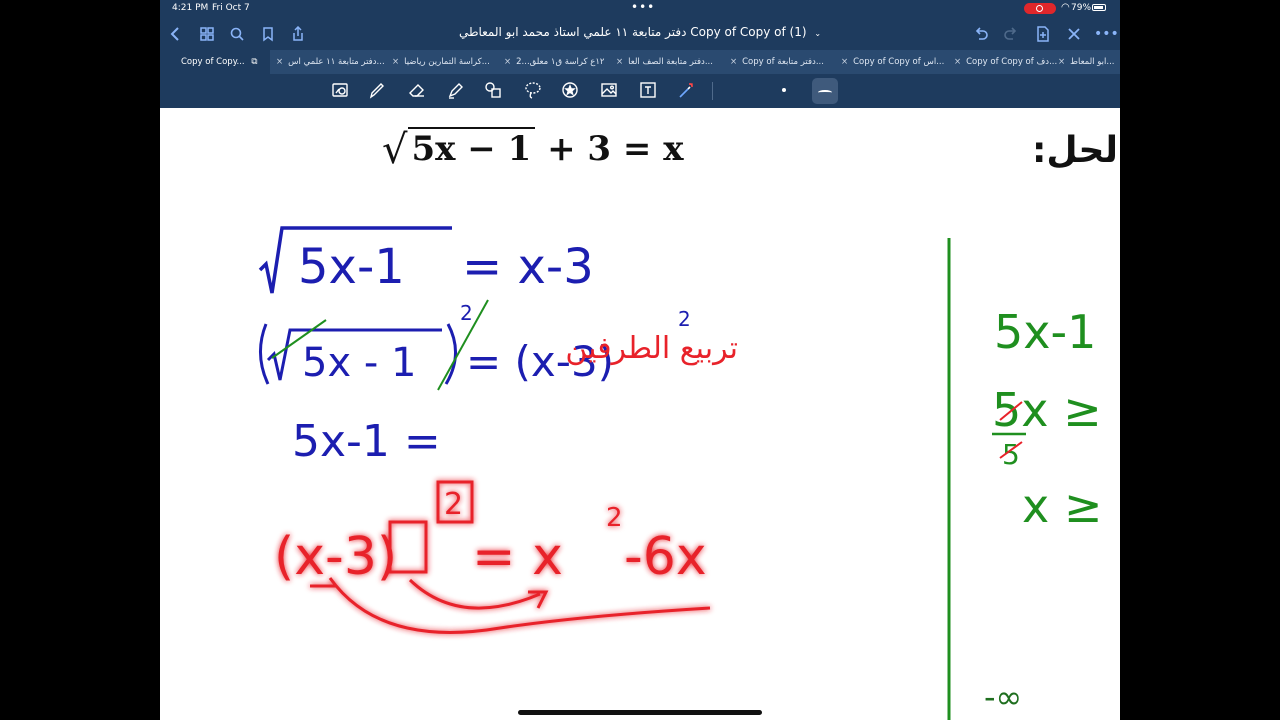  I want to click on battery-percent: 79%, so click(1081, 8).